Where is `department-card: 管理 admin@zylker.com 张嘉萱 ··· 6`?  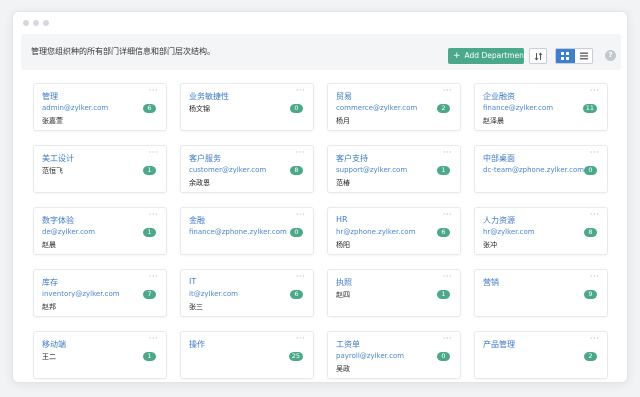
department-card: 管理 admin@zylker.com 张嘉萱 ··· 6 is located at coordinates (100, 107).